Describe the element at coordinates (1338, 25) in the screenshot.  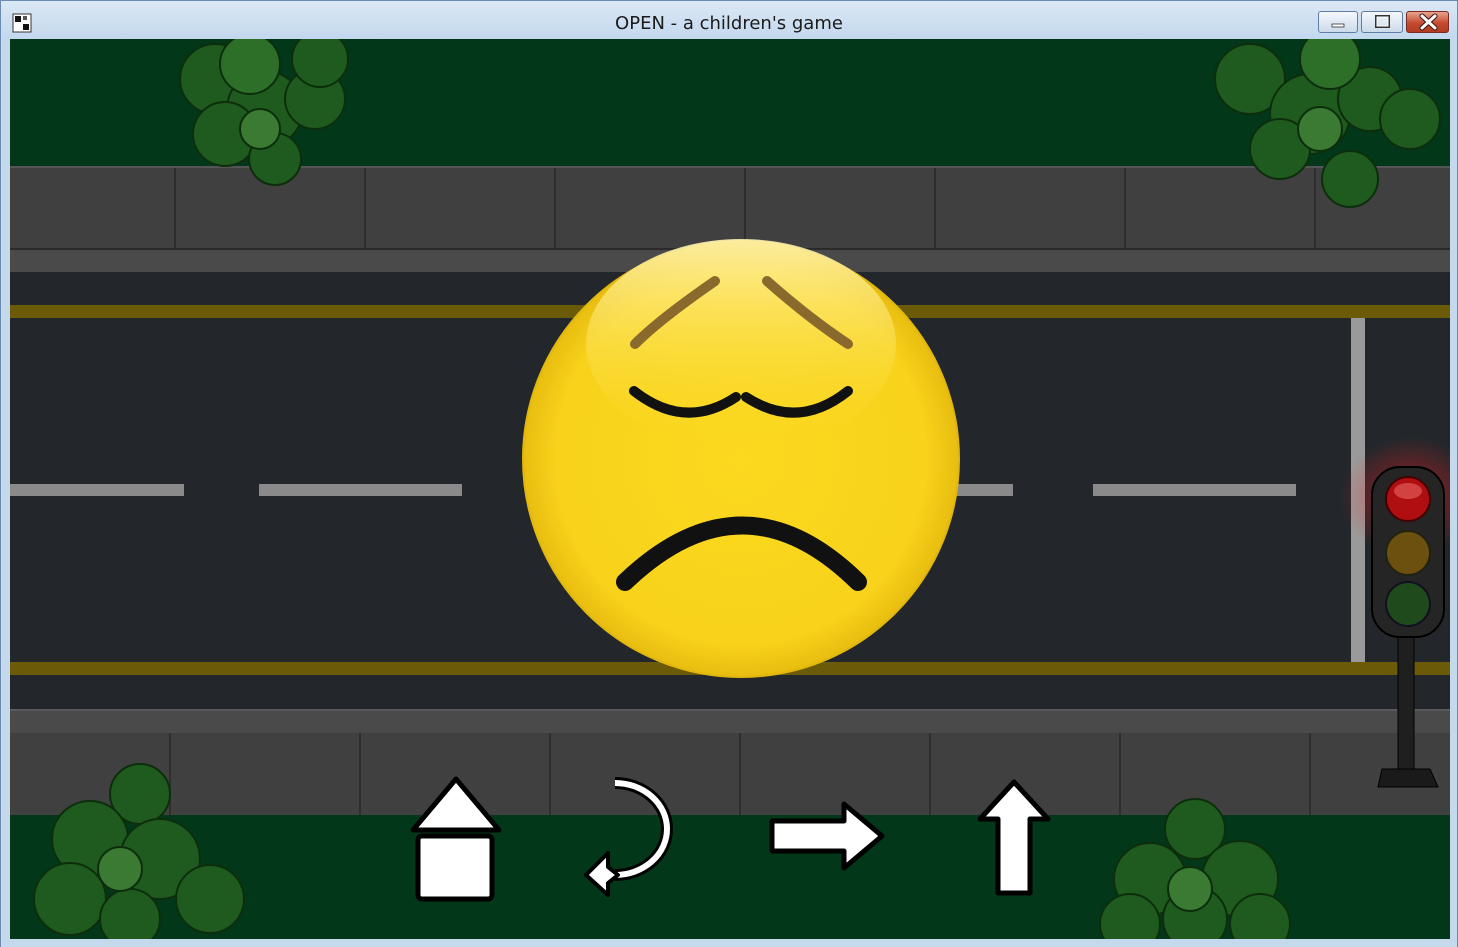
I see `minimize-icon` at that location.